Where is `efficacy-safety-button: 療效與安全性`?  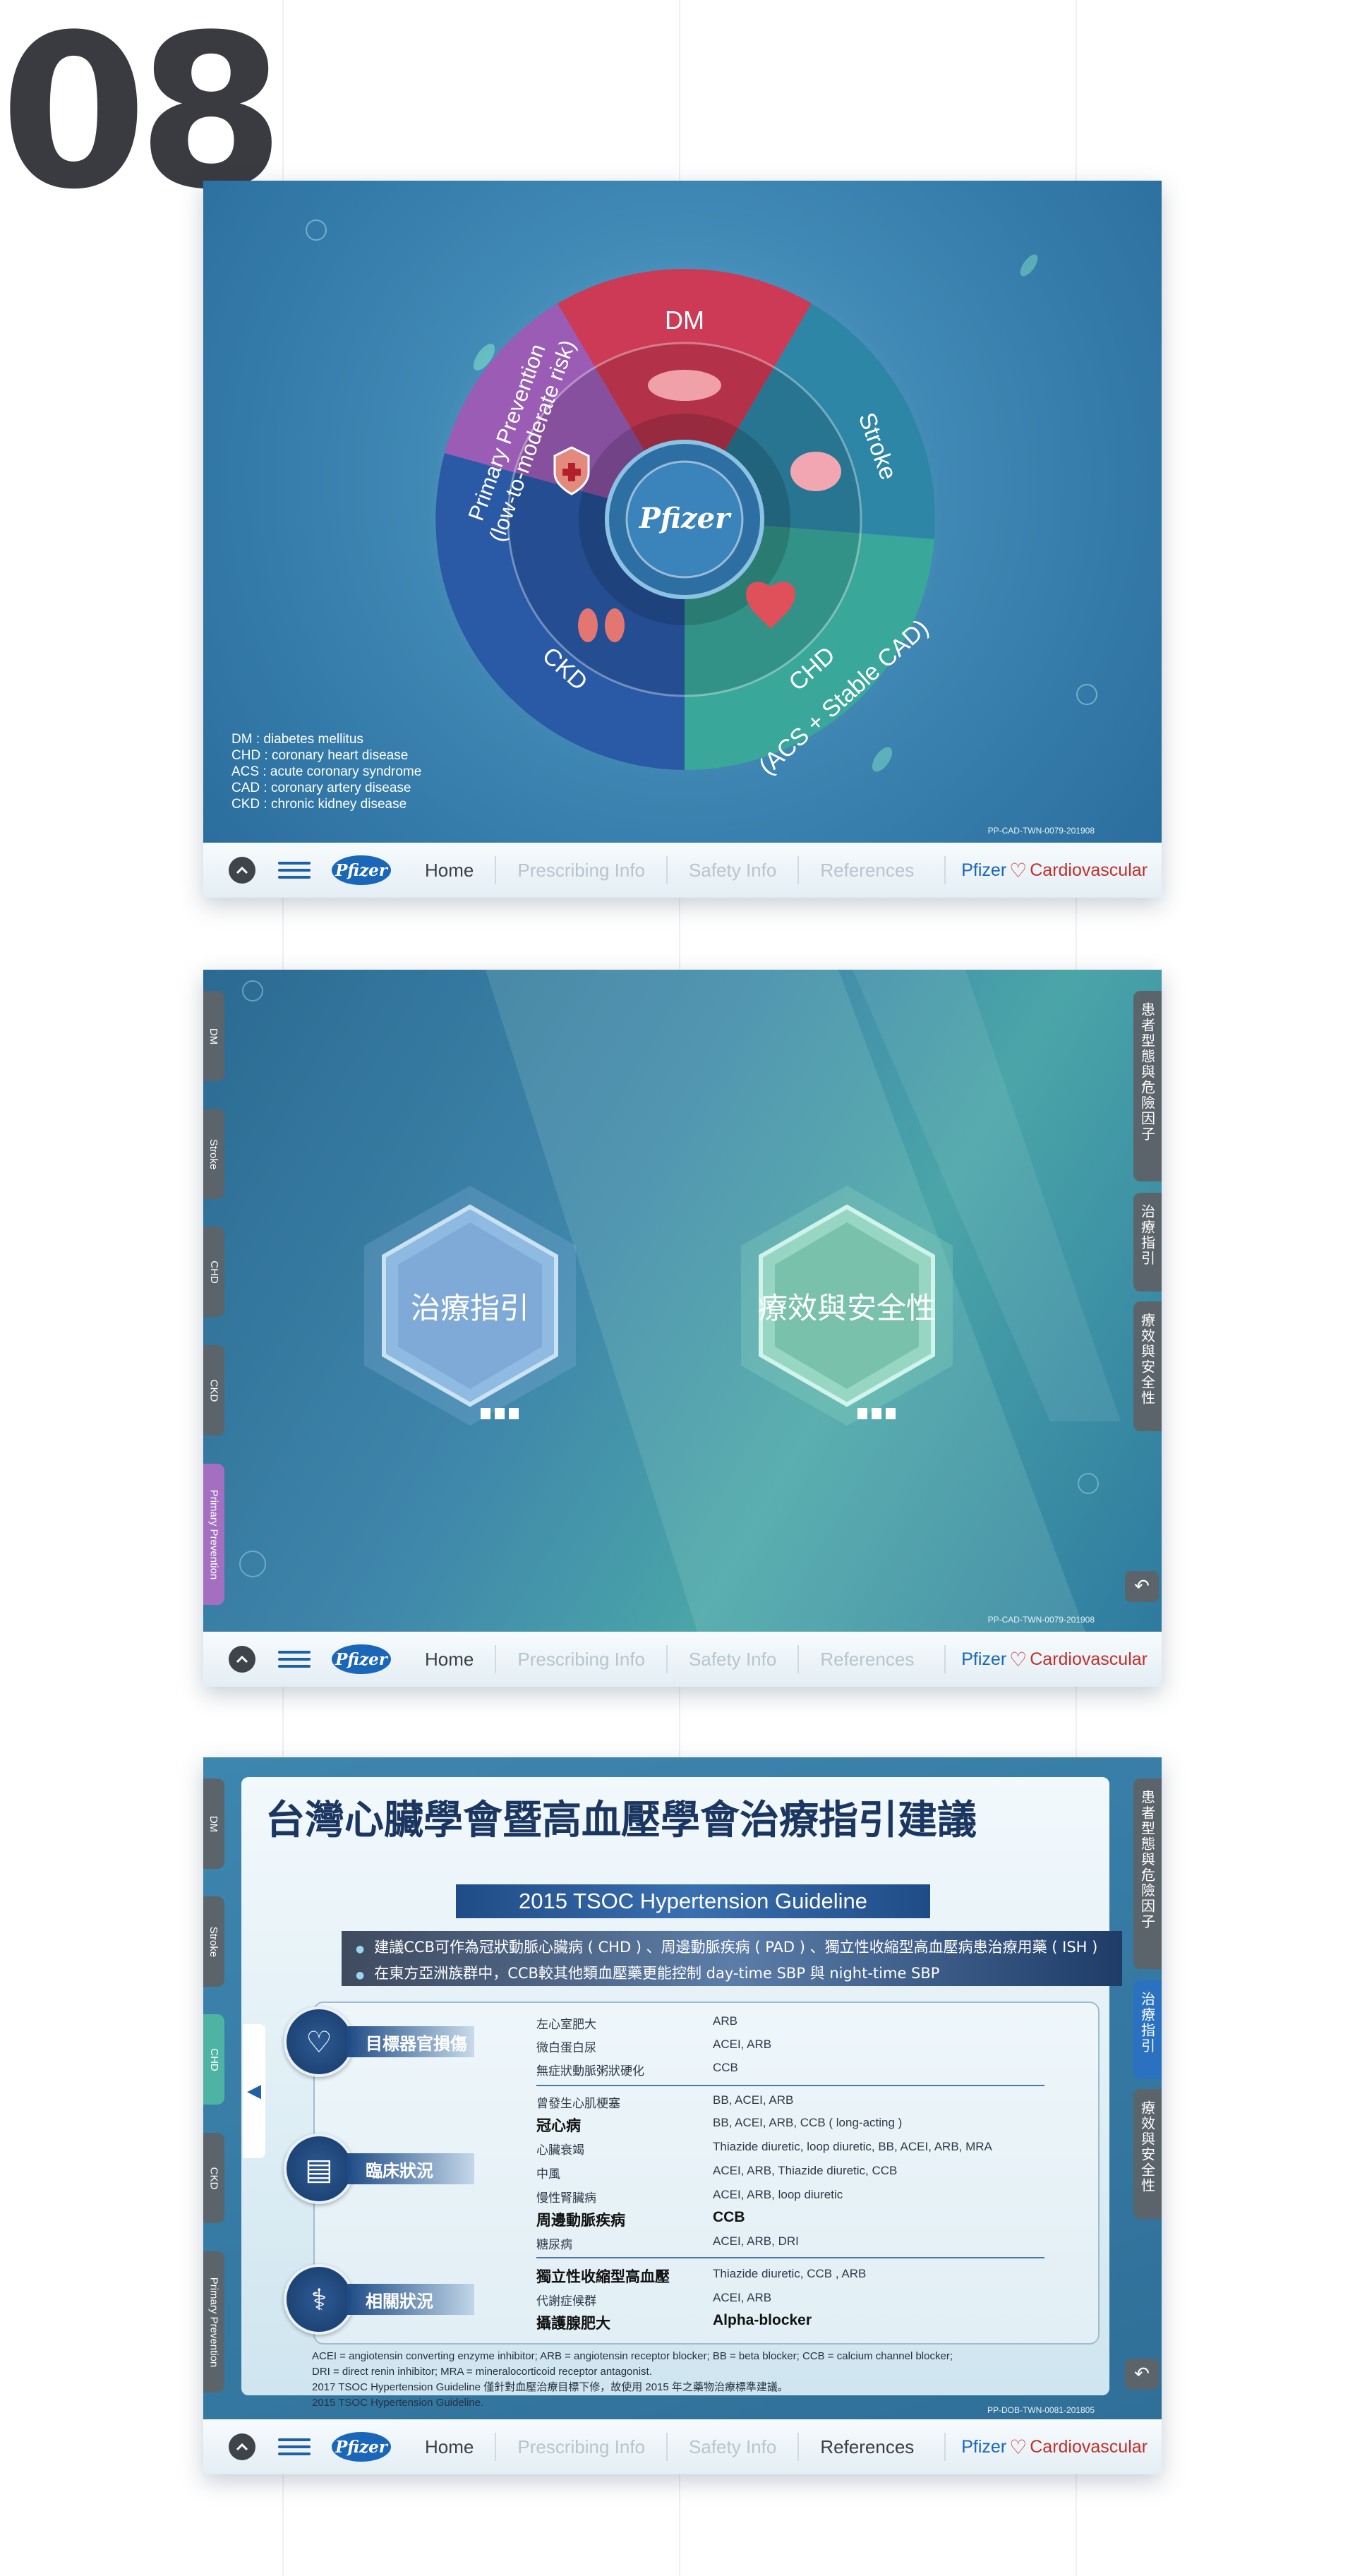
efficacy-safety-button: 療效與安全性 is located at coordinates (847, 1306).